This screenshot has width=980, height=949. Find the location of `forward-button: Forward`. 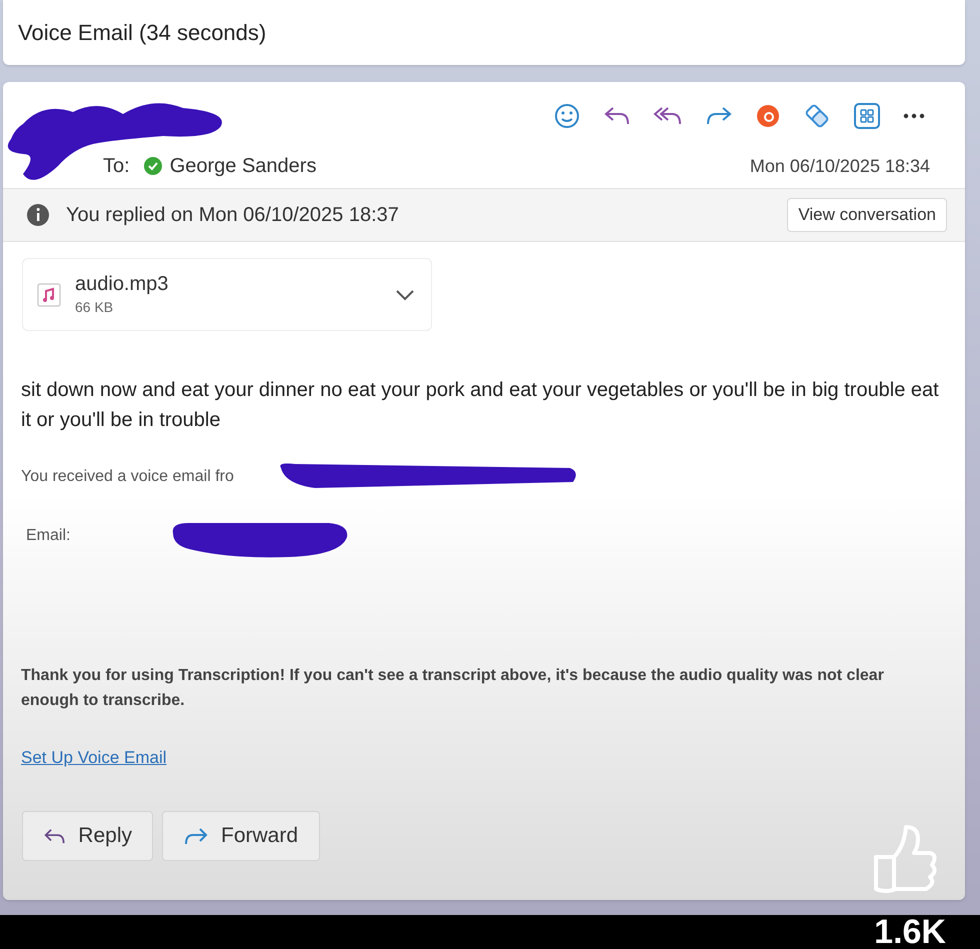

forward-button: Forward is located at coordinates (241, 836).